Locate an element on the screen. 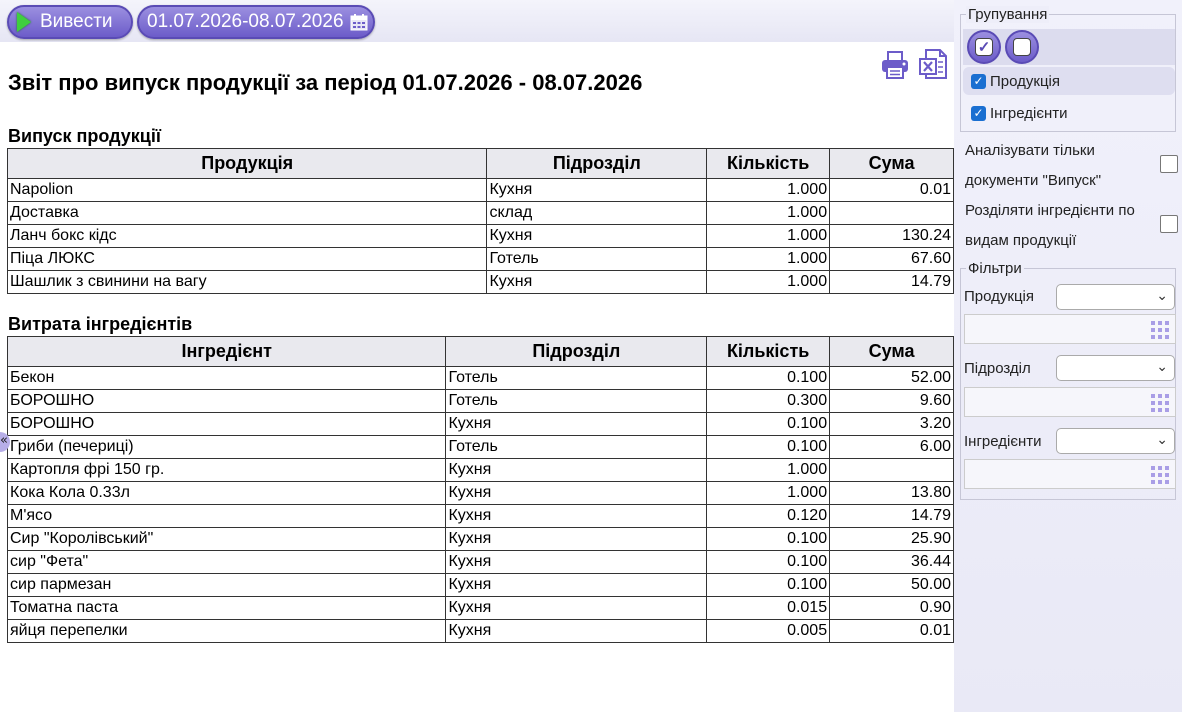 The image size is (1182, 712). grouping-item-label: Продукція is located at coordinates (1025, 81).